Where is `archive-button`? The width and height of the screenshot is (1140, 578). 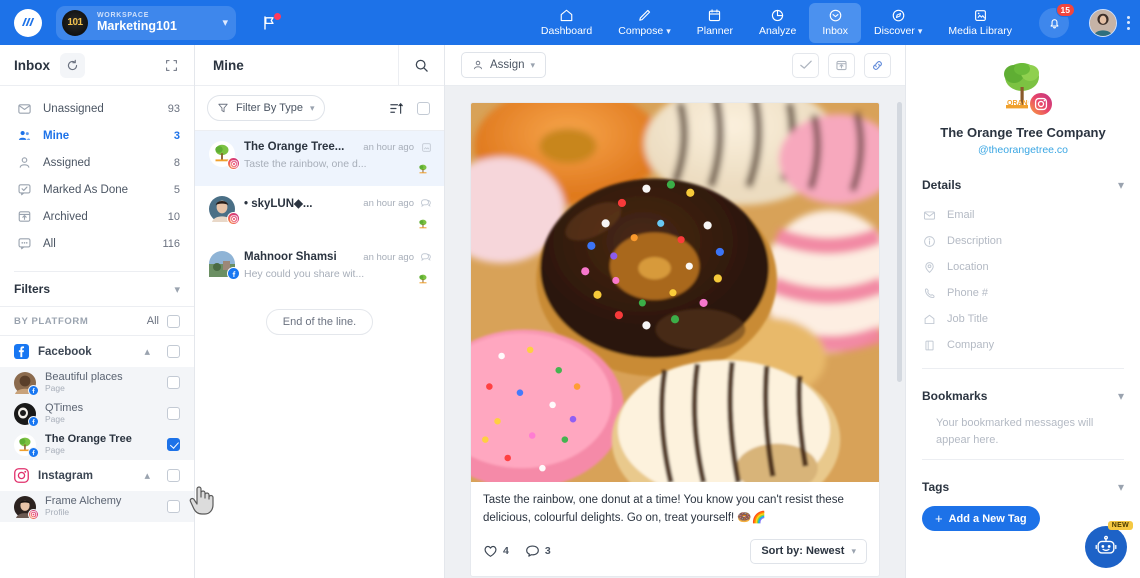
archive-button is located at coordinates (841, 65).